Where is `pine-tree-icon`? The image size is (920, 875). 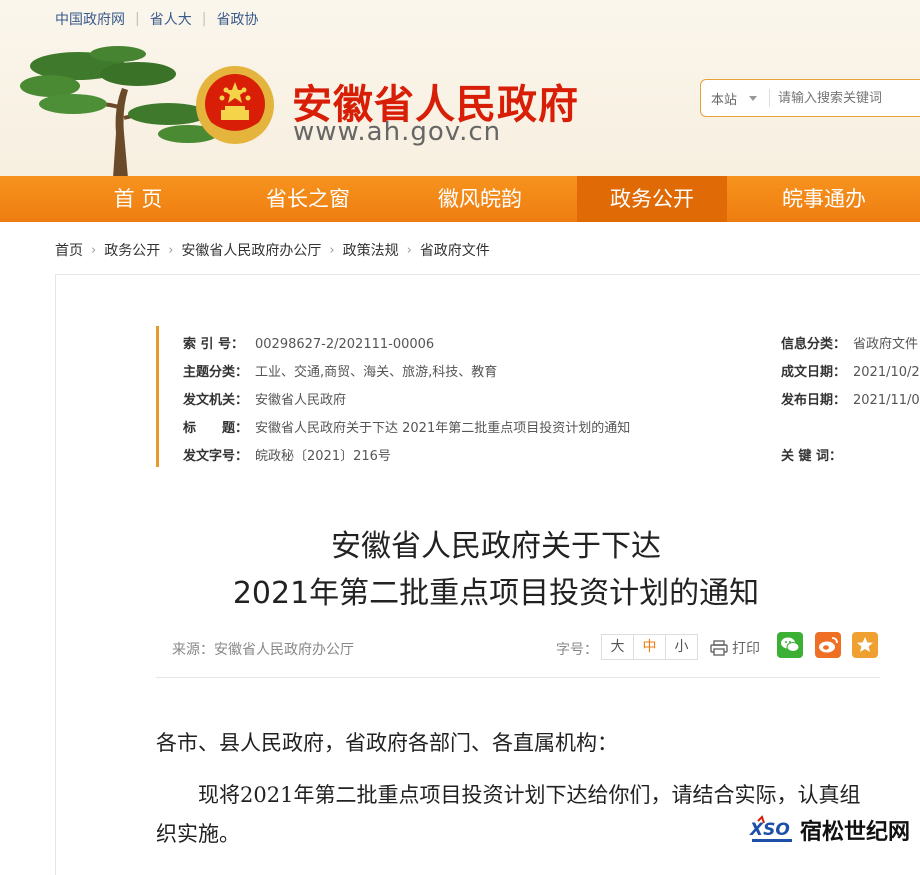 pine-tree-icon is located at coordinates (119, 111).